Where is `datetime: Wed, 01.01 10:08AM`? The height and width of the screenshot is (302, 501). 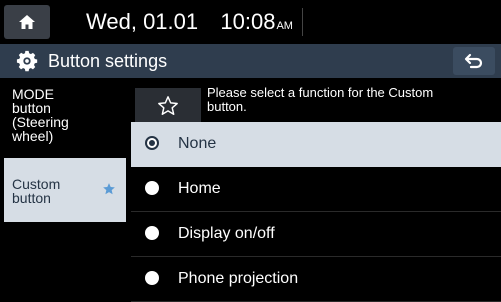 datetime: Wed, 01.01 10:08AM is located at coordinates (189, 22).